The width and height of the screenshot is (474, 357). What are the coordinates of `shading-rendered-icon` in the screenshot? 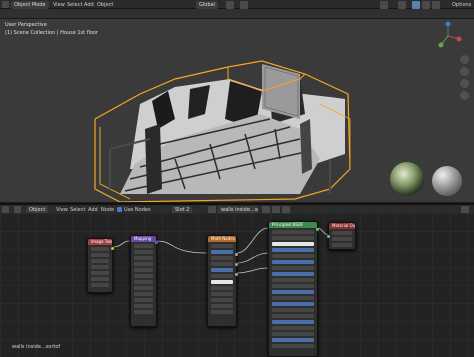 It's located at (436, 5).